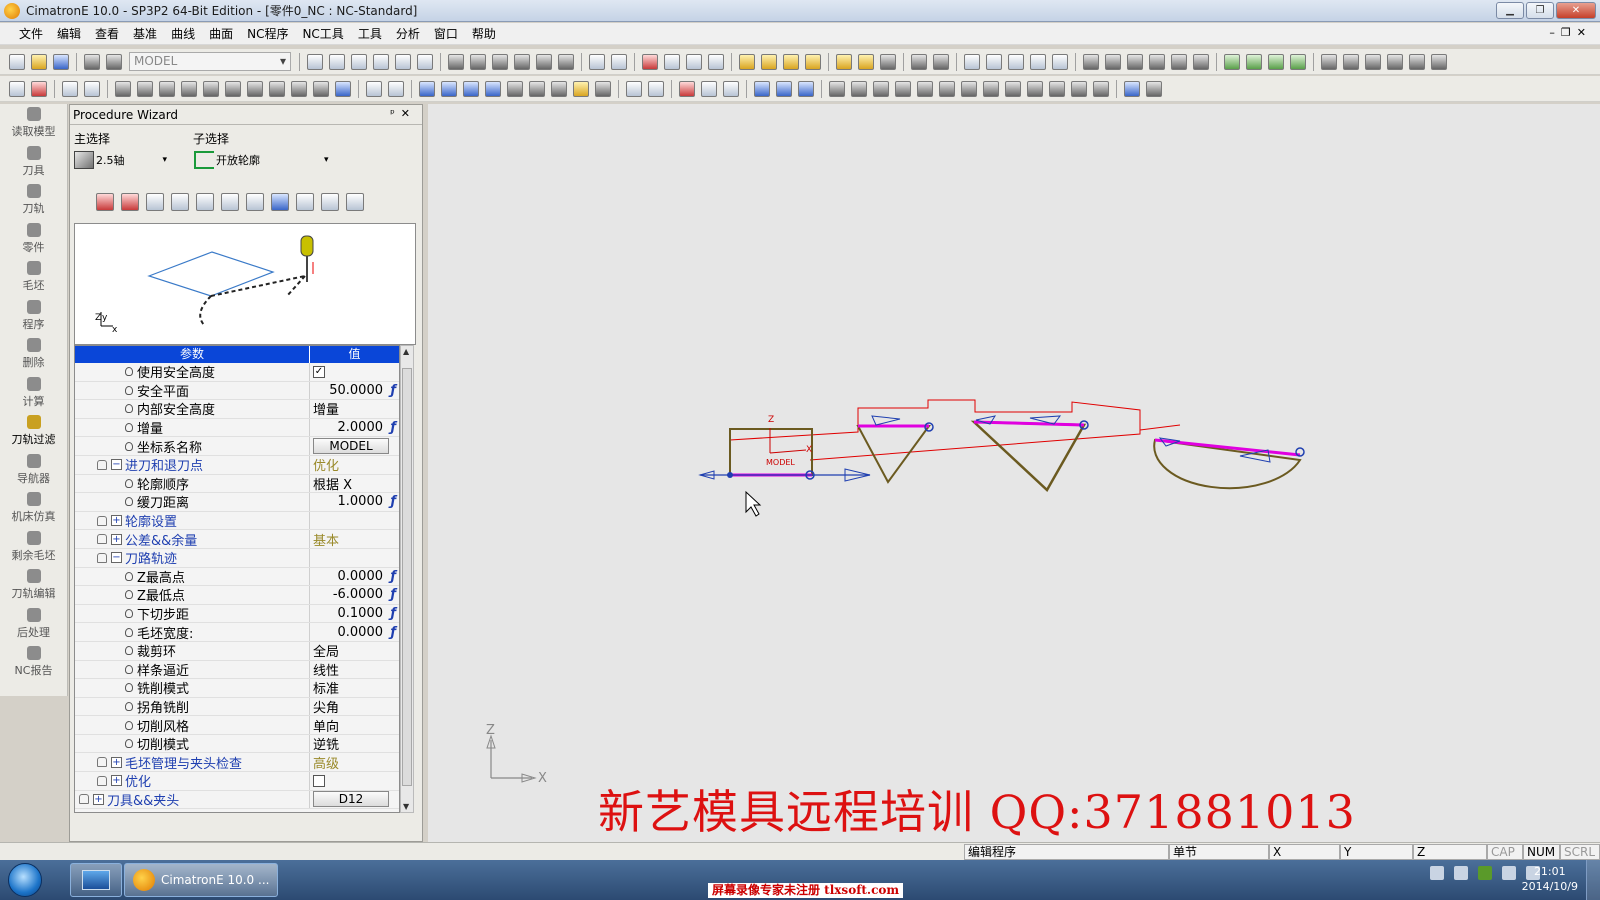 This screenshot has width=1600, height=900. What do you see at coordinates (299, 88) in the screenshot?
I see `edit-i-icon` at bounding box center [299, 88].